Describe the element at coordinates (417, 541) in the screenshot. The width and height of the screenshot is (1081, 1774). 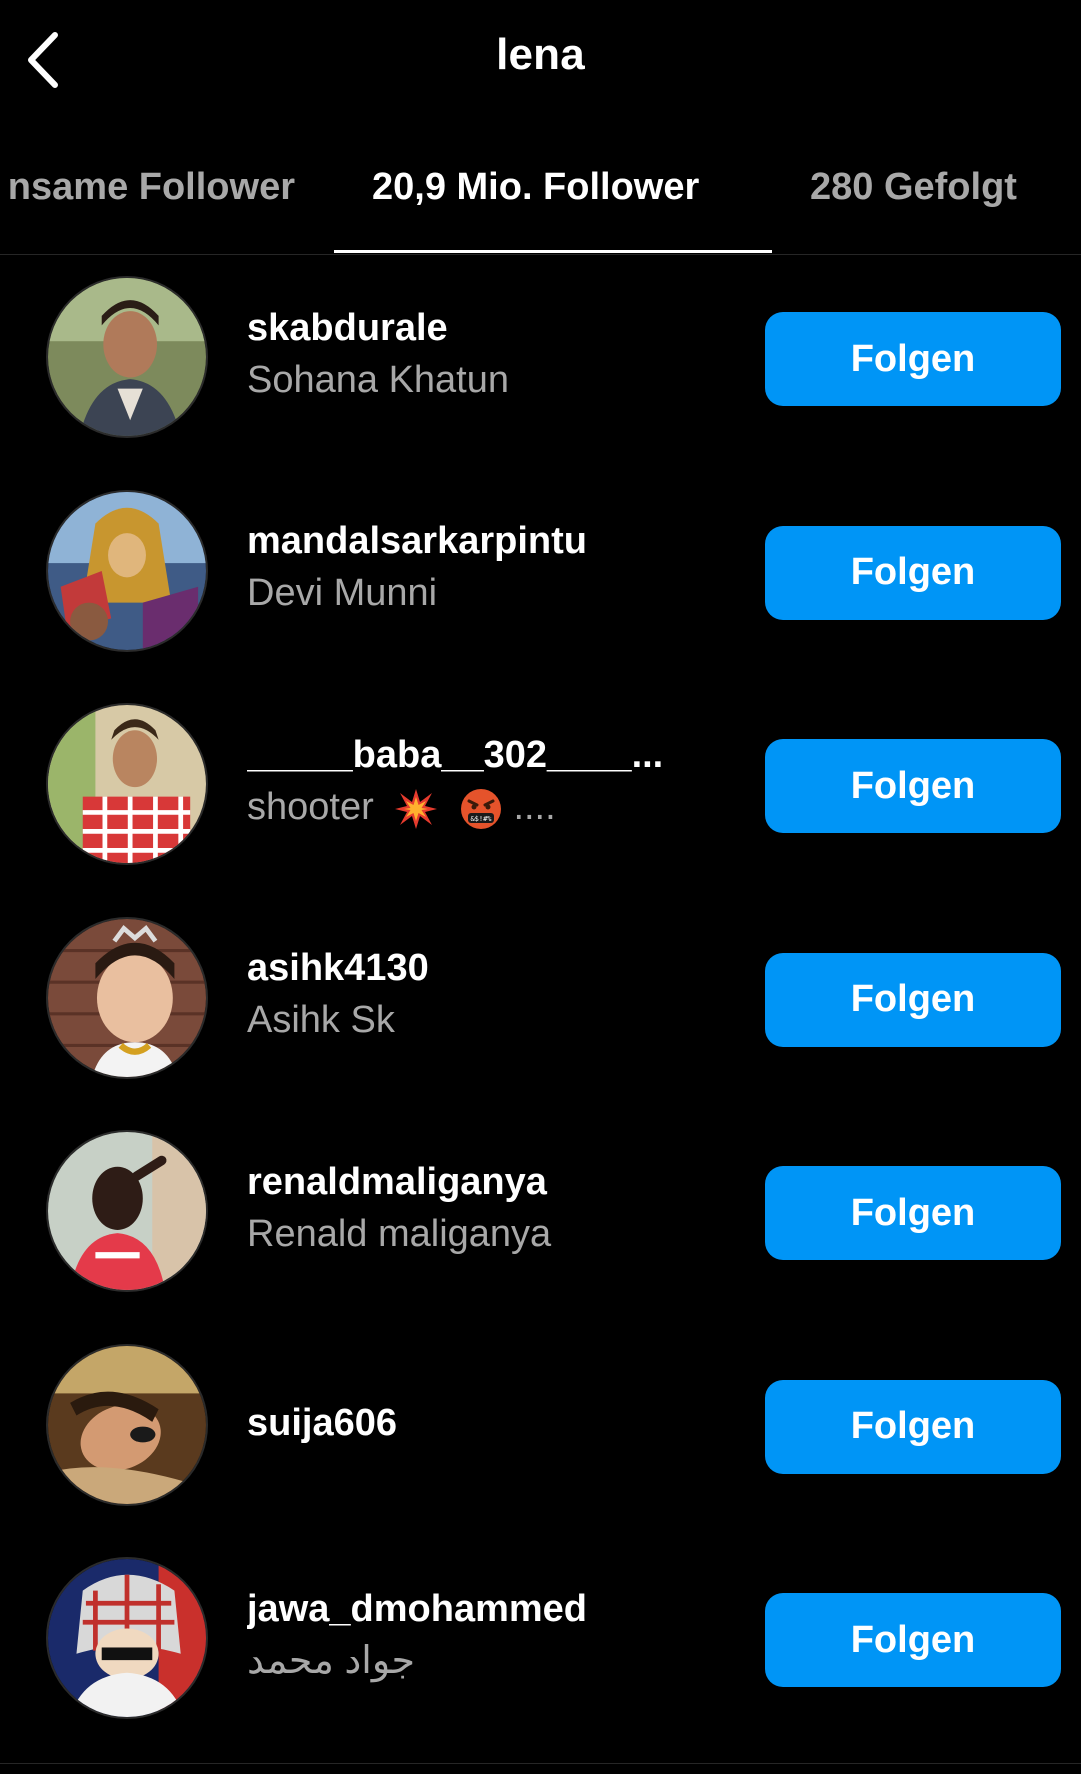
I see `username: mandalsarkarpintu` at that location.